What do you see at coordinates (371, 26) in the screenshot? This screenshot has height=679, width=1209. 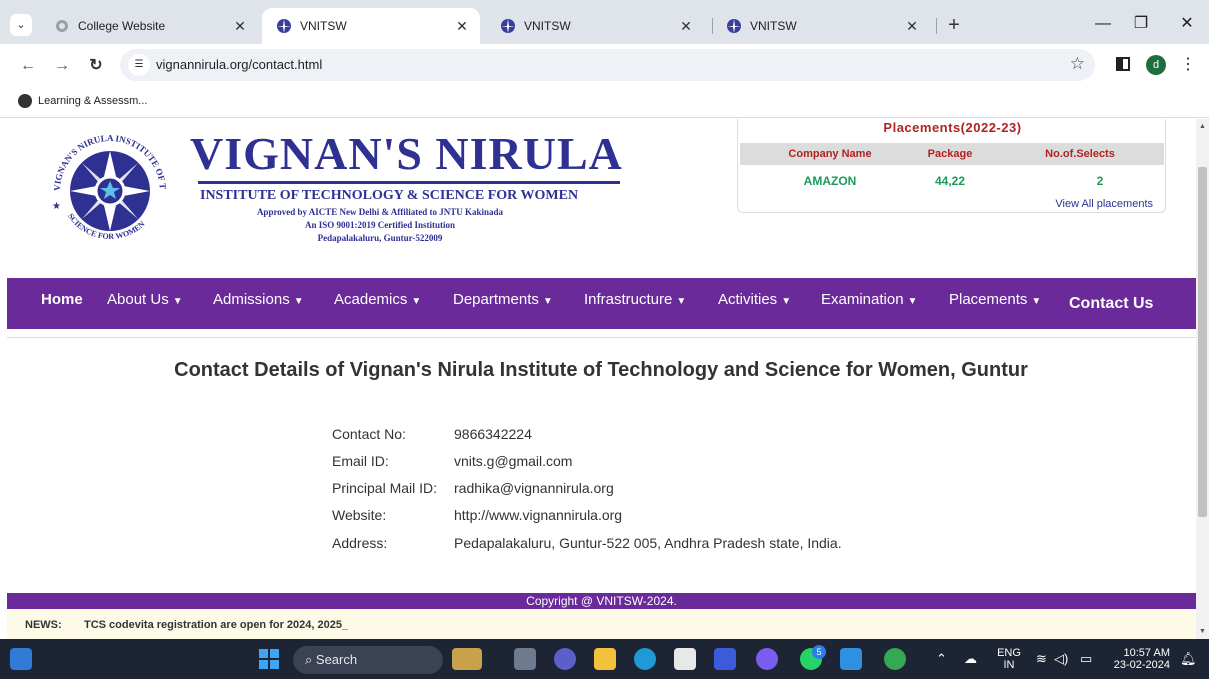 I see `tab-vnitsw-active: VNITSW ✕` at bounding box center [371, 26].